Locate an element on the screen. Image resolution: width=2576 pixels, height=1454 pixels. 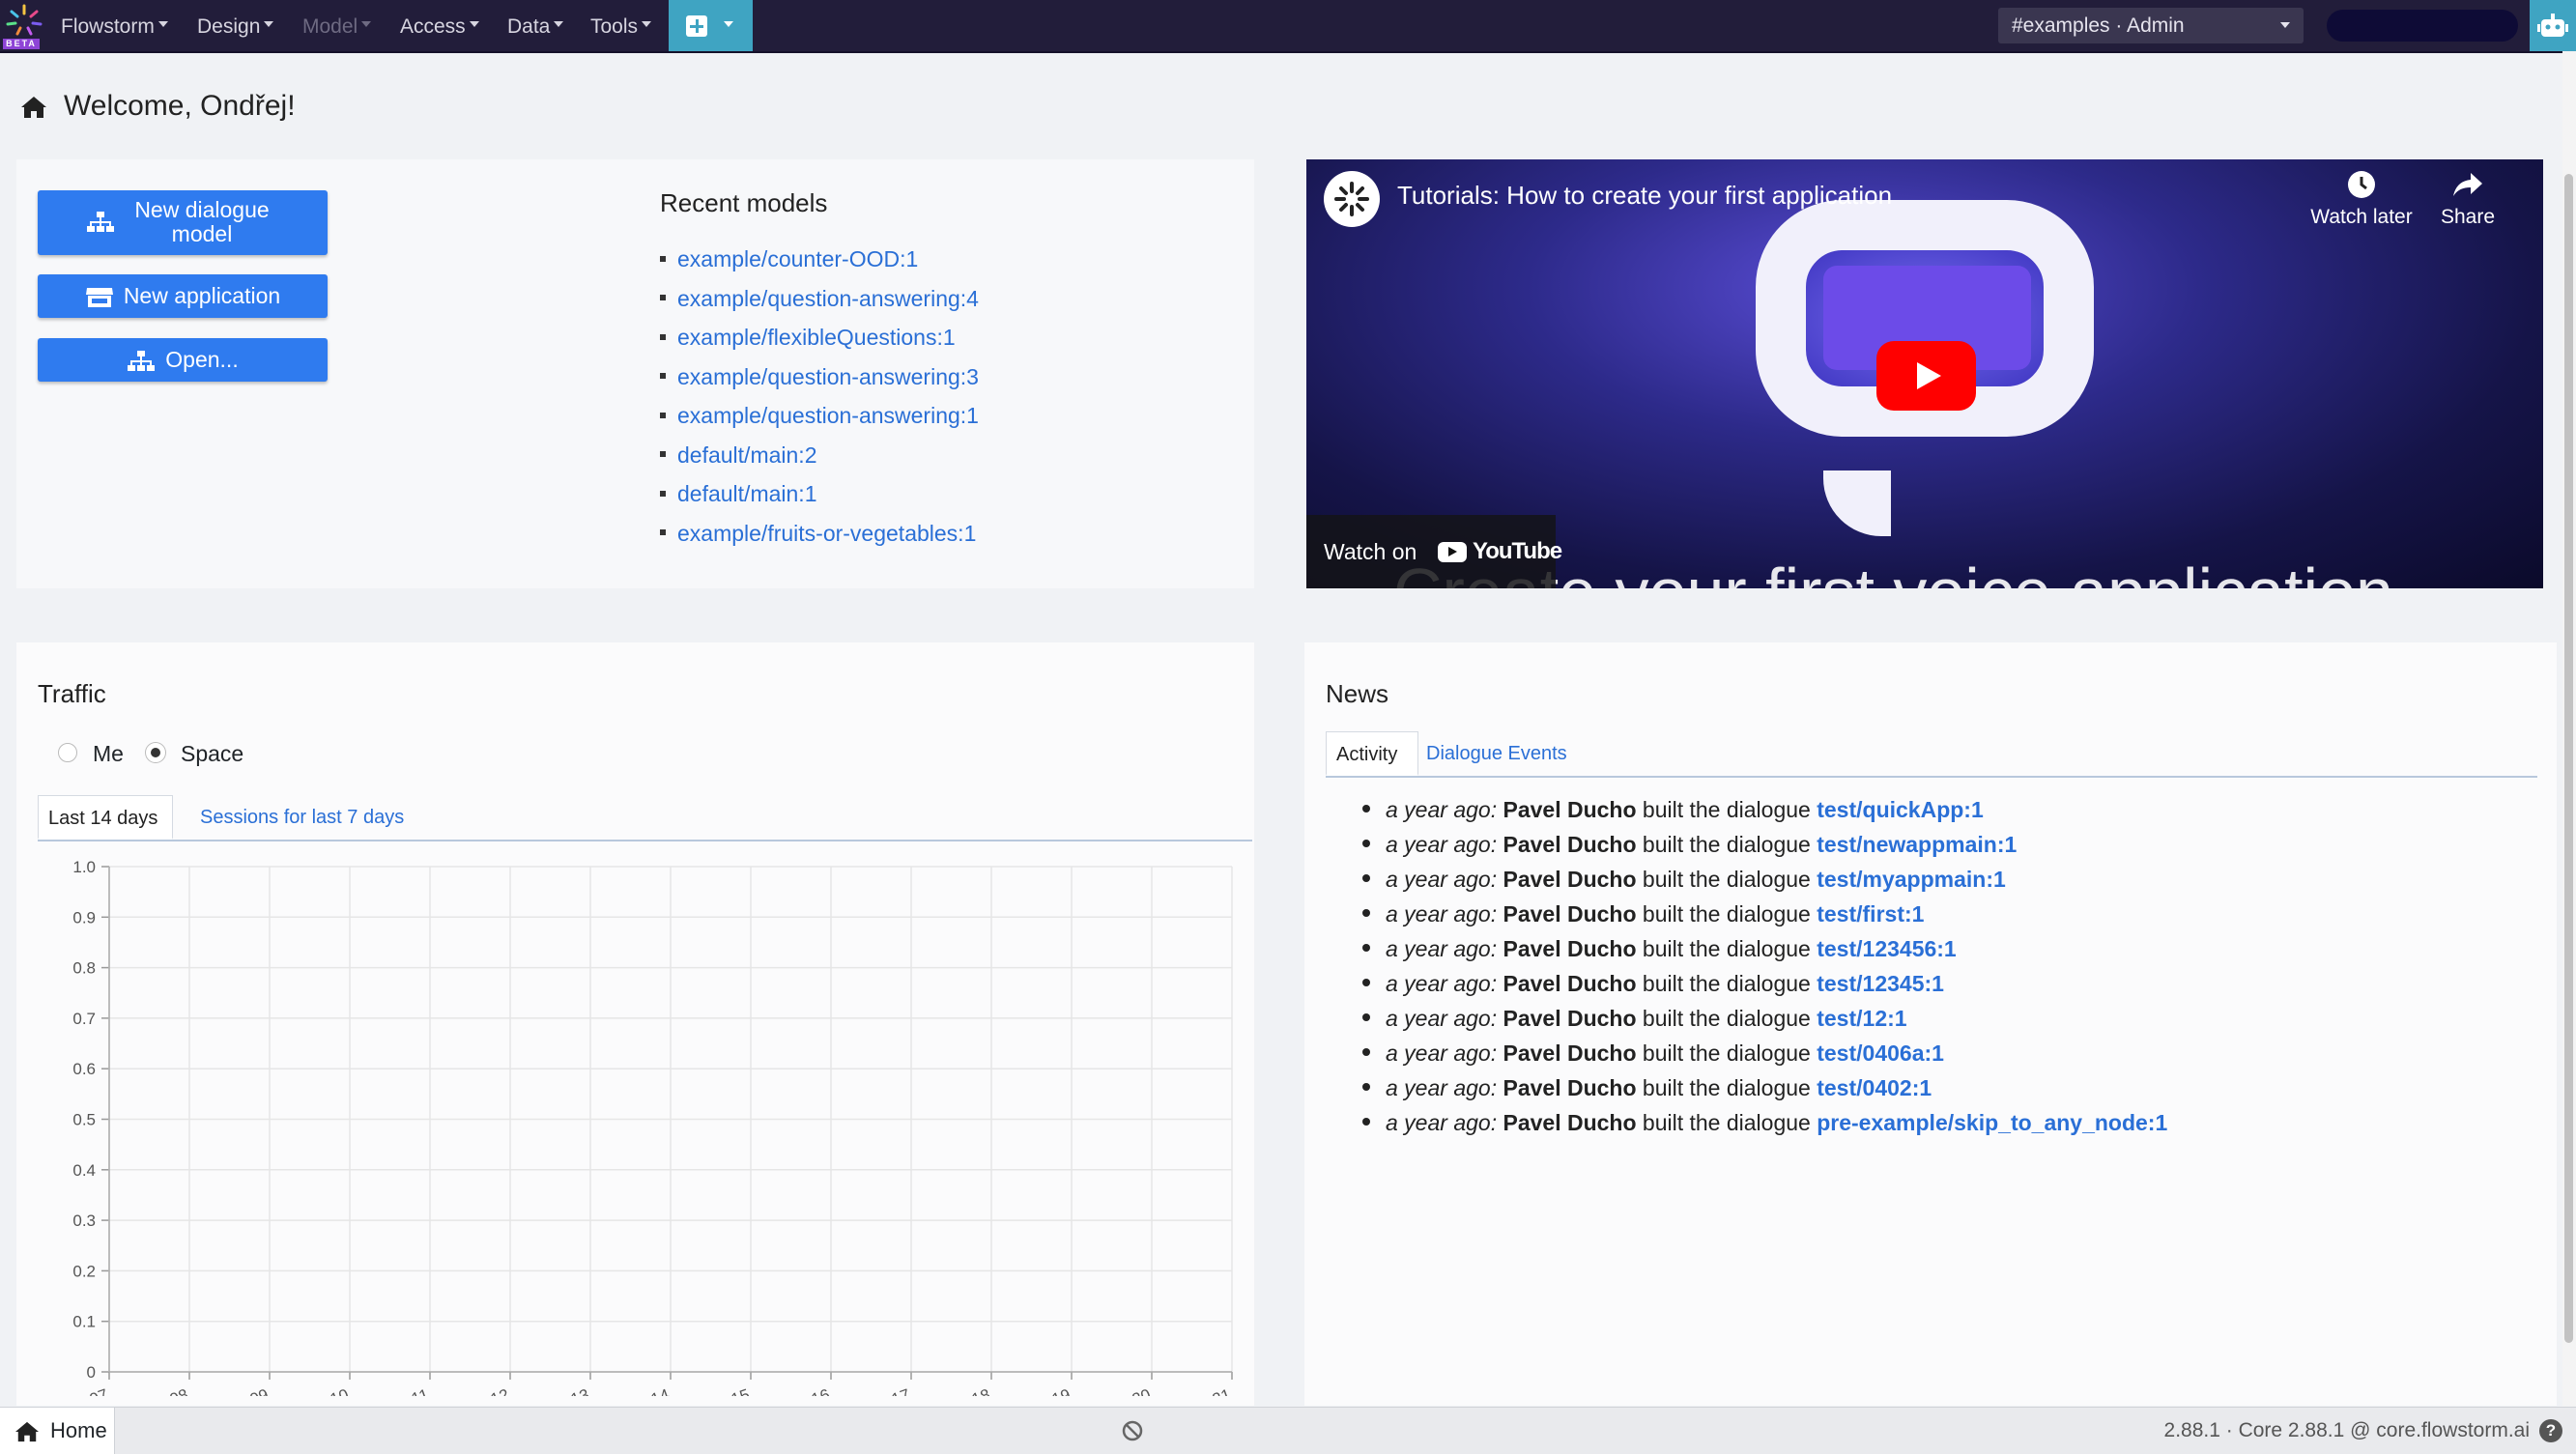
menu-label: Model is located at coordinates (330, 27).